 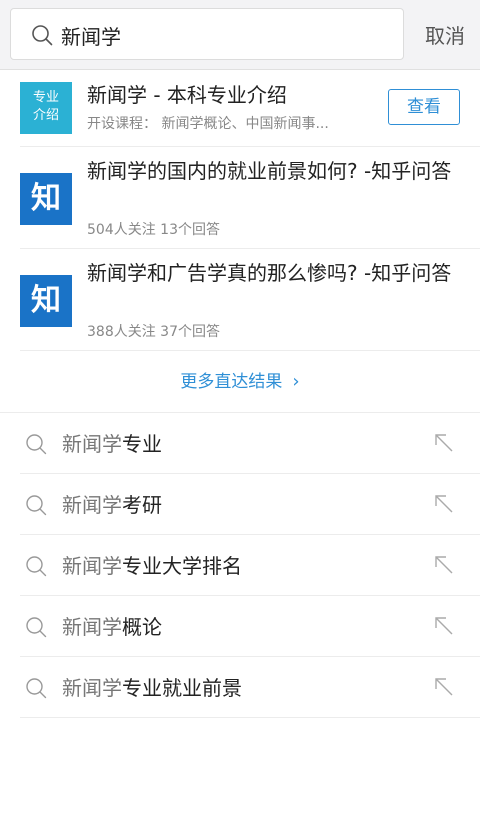 What do you see at coordinates (142, 627) in the screenshot?
I see `suggestion-rest: 概论` at bounding box center [142, 627].